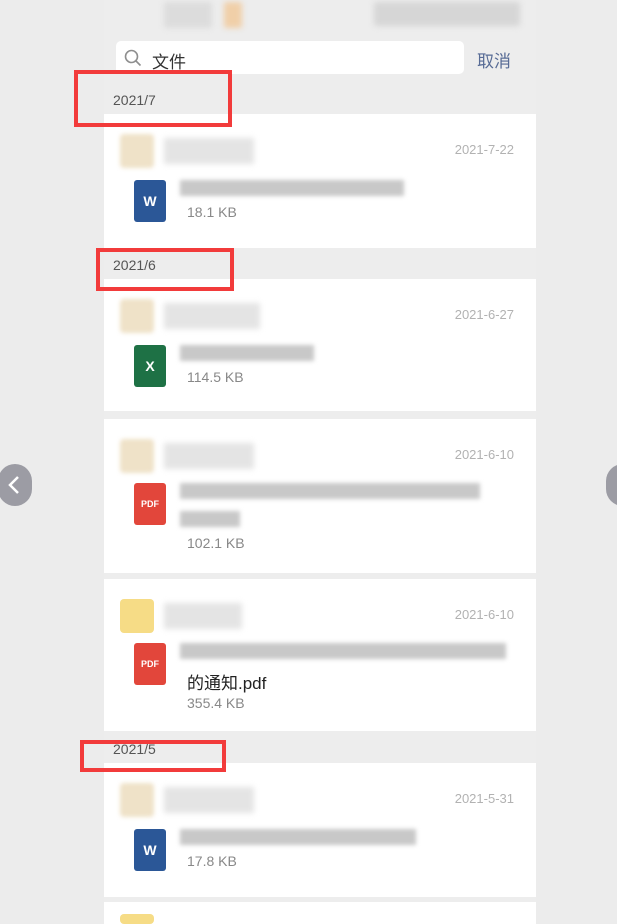 The height and width of the screenshot is (924, 617). I want to click on file-size: 114.5 KB, so click(215, 377).